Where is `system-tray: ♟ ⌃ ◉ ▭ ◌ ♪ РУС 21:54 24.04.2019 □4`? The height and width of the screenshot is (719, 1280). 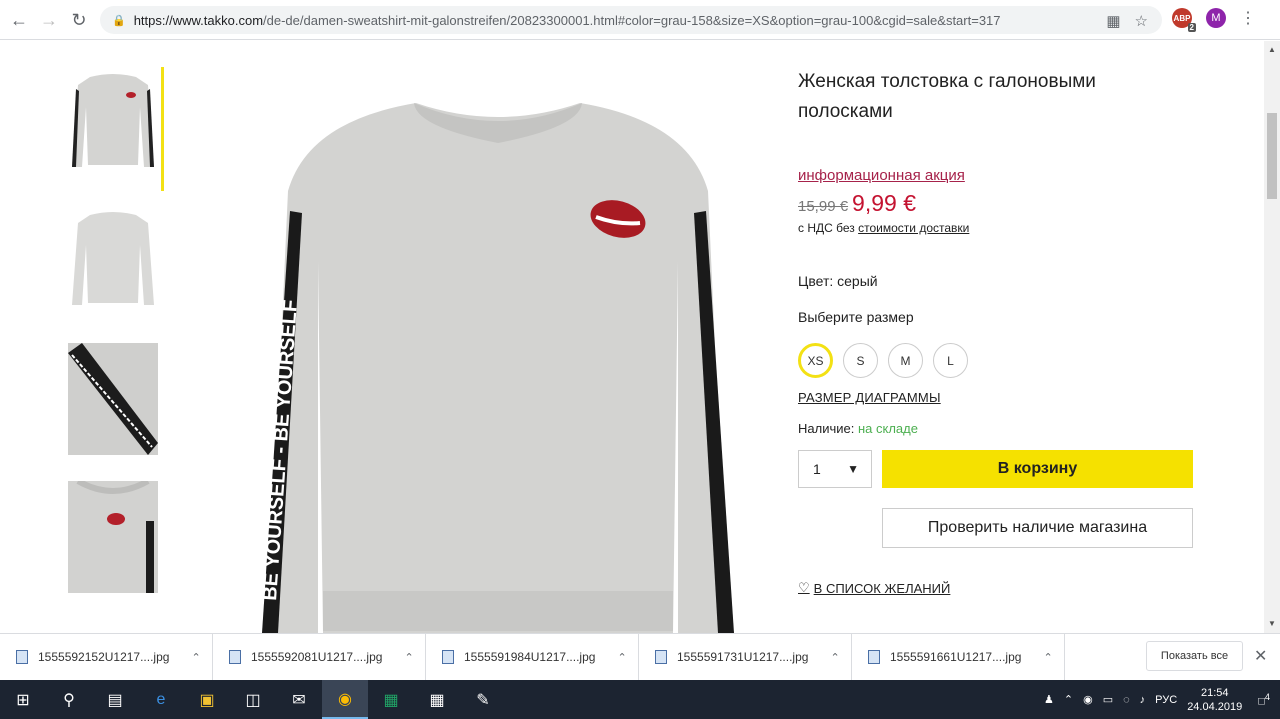 system-tray: ♟ ⌃ ◉ ▭ ◌ ♪ РУС 21:54 24.04.2019 □4 is located at coordinates (1162, 699).